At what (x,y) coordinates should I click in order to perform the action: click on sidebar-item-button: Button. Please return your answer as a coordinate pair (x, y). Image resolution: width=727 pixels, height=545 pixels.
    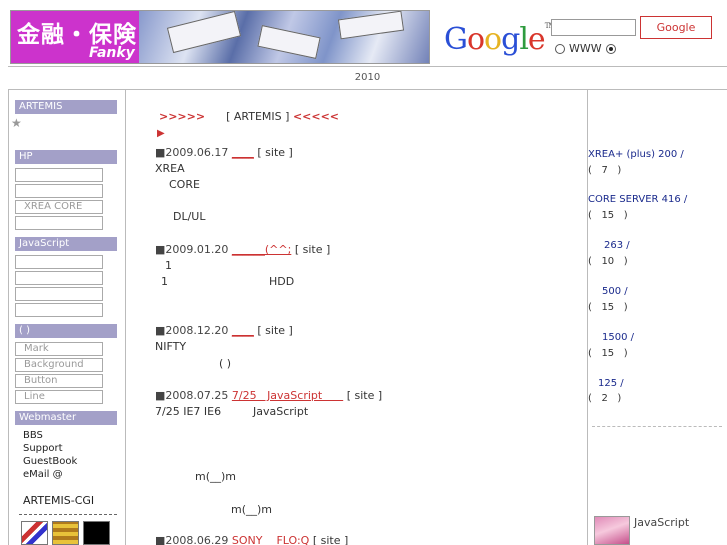
    Looking at the image, I should click on (59, 381).